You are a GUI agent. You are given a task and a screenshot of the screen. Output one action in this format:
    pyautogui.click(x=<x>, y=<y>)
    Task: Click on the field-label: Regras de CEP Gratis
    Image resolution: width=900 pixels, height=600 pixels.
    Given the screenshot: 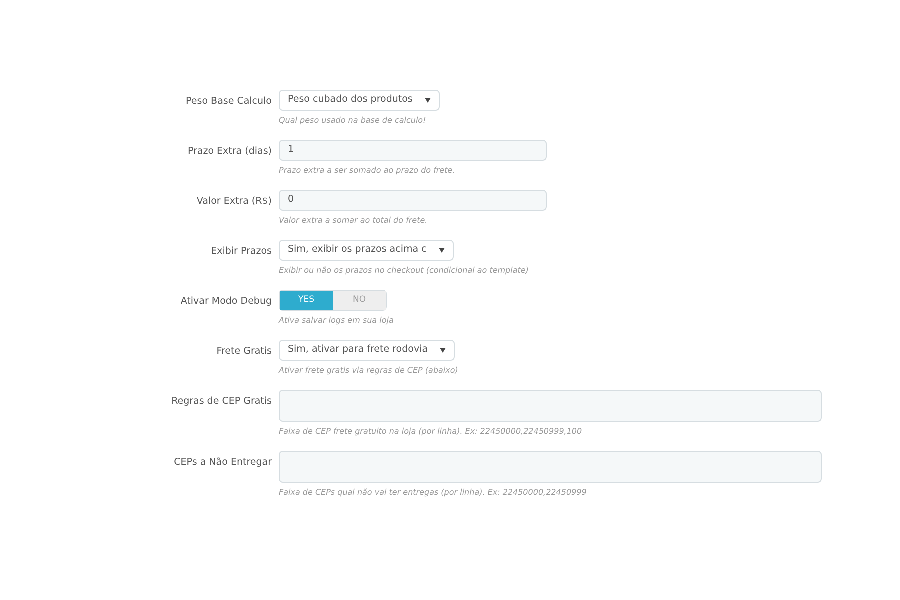 What is the action you would take?
    pyautogui.click(x=221, y=402)
    